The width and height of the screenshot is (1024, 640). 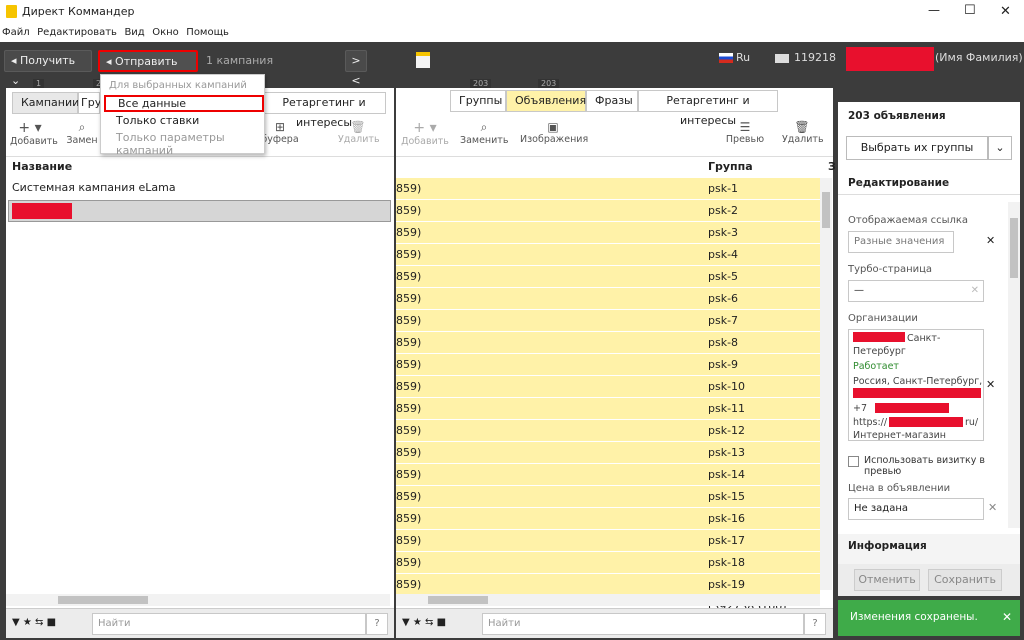 What do you see at coordinates (916, 509) in the screenshot?
I see `price-input: Не задана` at bounding box center [916, 509].